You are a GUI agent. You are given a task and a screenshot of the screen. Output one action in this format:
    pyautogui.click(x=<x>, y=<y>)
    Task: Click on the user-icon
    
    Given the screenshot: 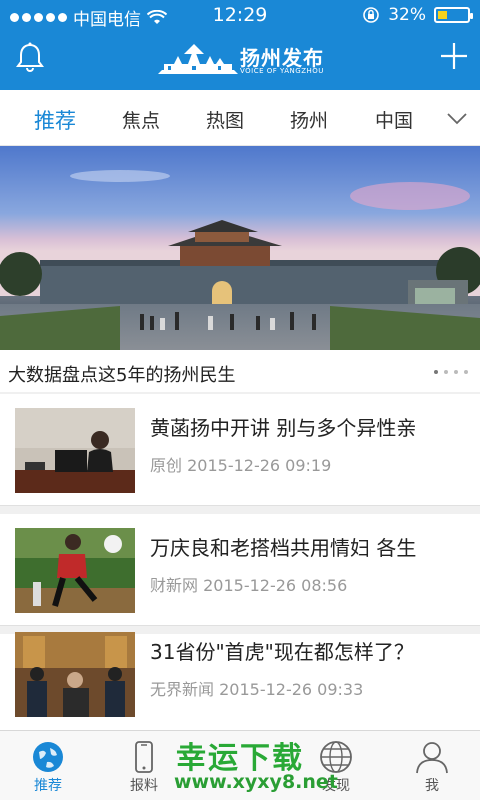 What is the action you would take?
    pyautogui.click(x=432, y=758)
    